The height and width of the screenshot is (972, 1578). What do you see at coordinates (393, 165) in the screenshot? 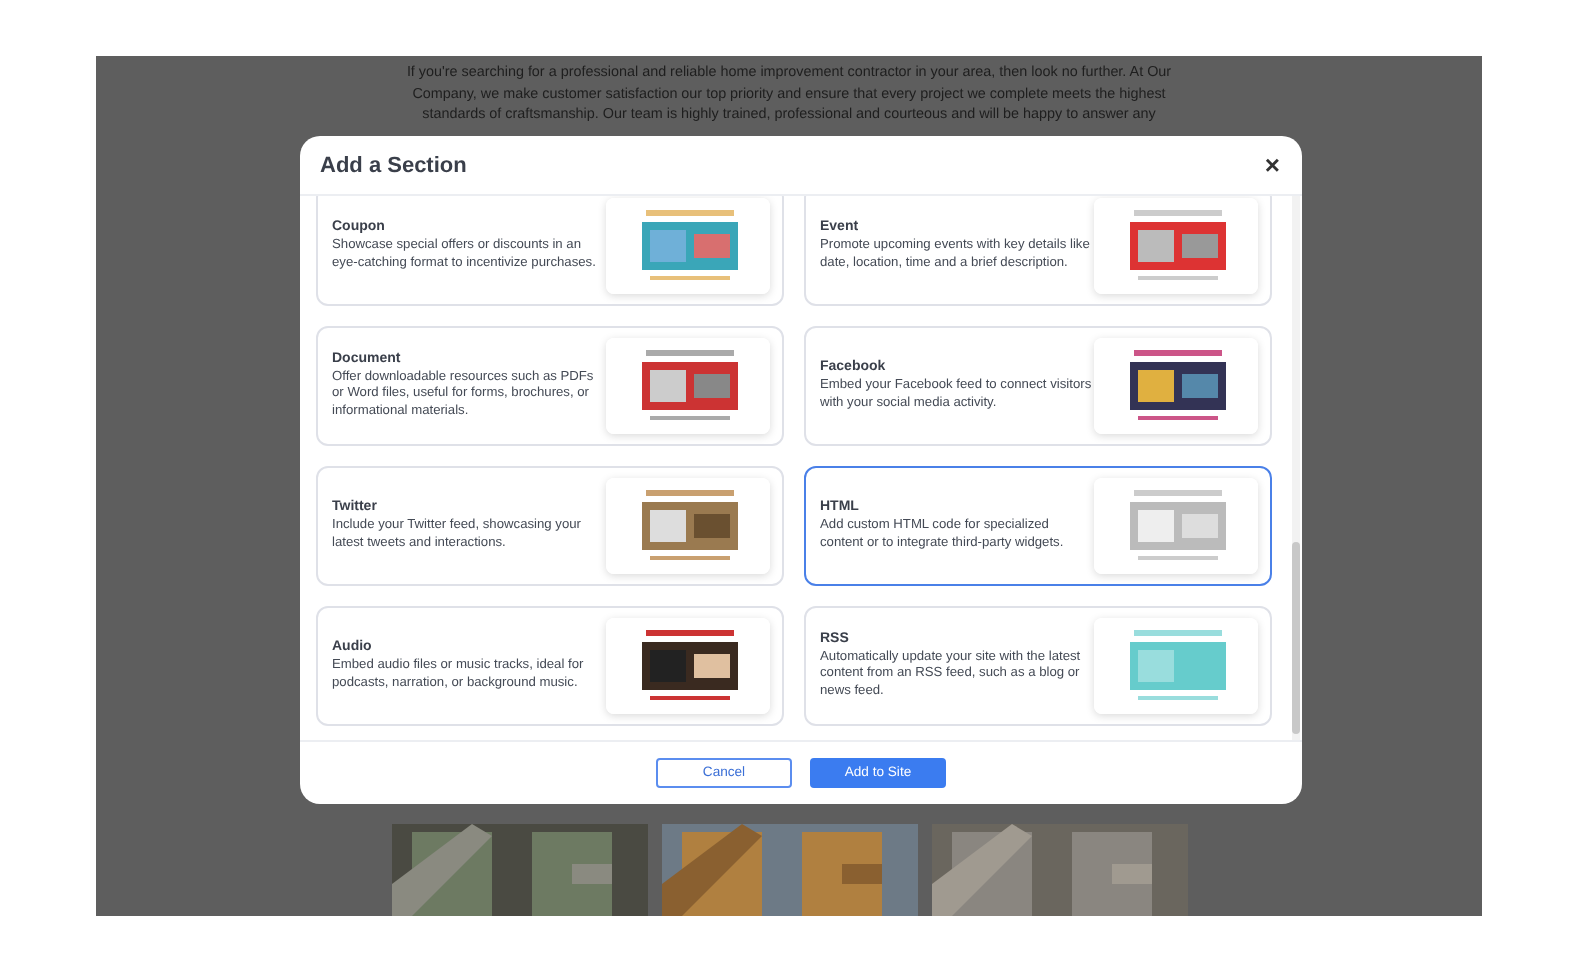
I see `dialog-title: Add a Section` at bounding box center [393, 165].